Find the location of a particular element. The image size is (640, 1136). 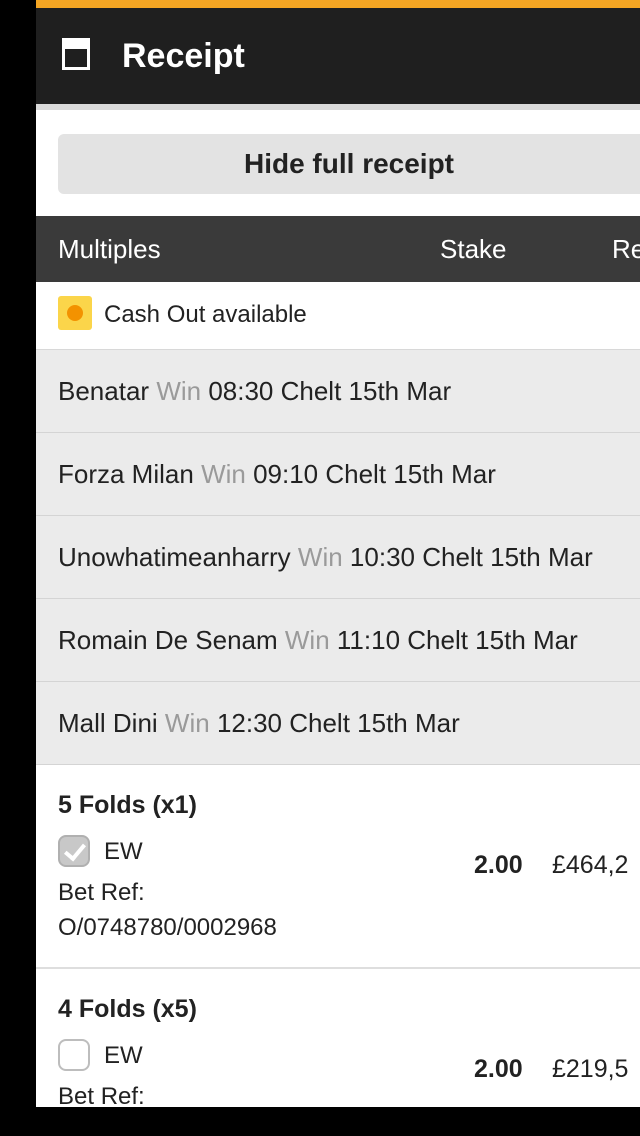

selection-row: Forza Milan Win 09:10 Chelt 15th Mar is located at coordinates (338, 474).